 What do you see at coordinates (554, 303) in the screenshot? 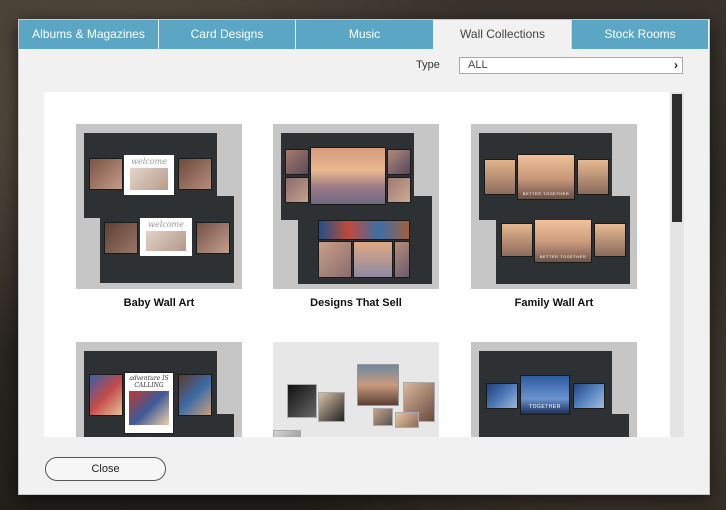
I see `collection-title: Family Wall Art` at bounding box center [554, 303].